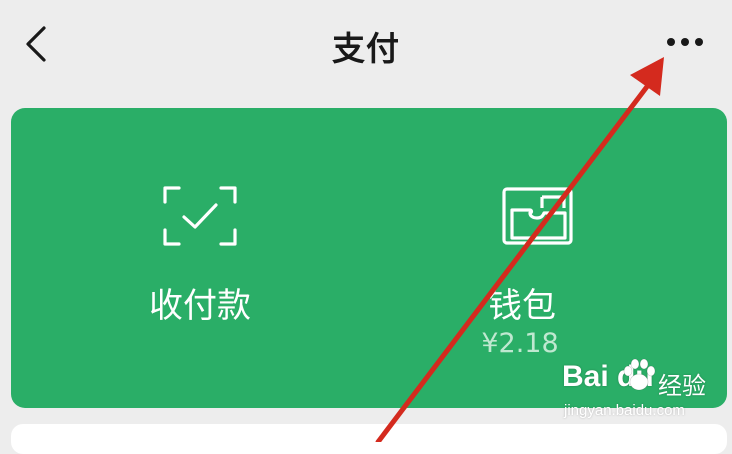 This screenshot has width=732, height=454. What do you see at coordinates (537, 216) in the screenshot?
I see `wallet-icon` at bounding box center [537, 216].